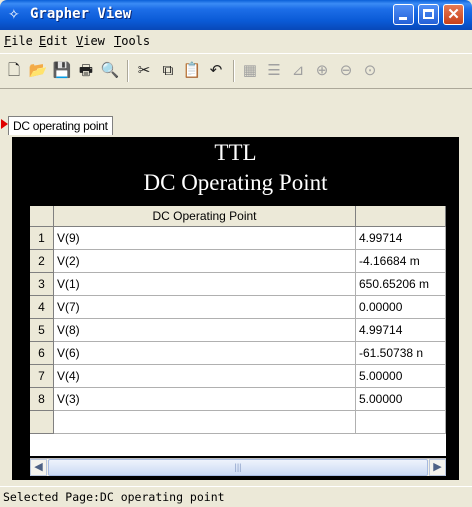 Image resolution: width=472 pixels, height=507 pixels. I want to click on zoom-out-icon: ⊖, so click(346, 71).